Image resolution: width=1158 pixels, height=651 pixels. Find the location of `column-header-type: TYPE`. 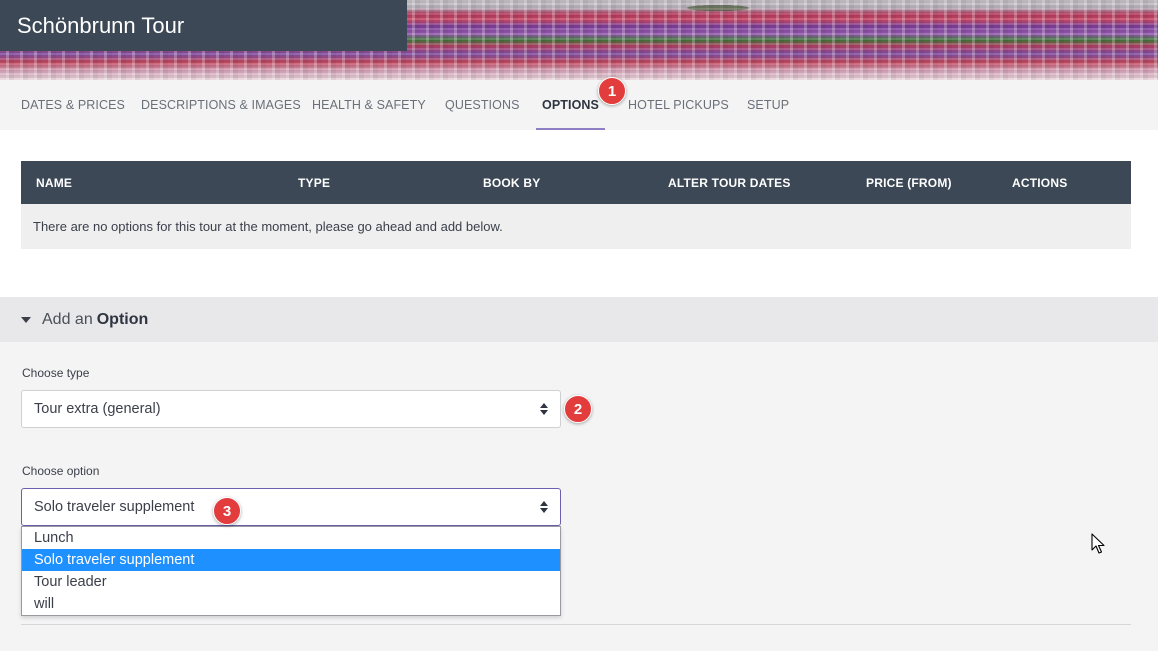

column-header-type: TYPE is located at coordinates (314, 182).